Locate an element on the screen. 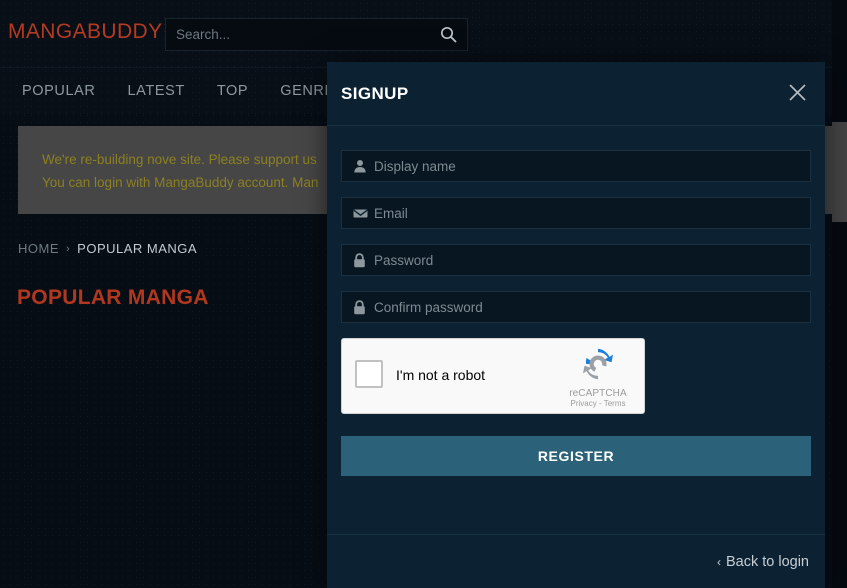 The height and width of the screenshot is (588, 847). site-logo: MANGABUDDY is located at coordinates (85, 32).